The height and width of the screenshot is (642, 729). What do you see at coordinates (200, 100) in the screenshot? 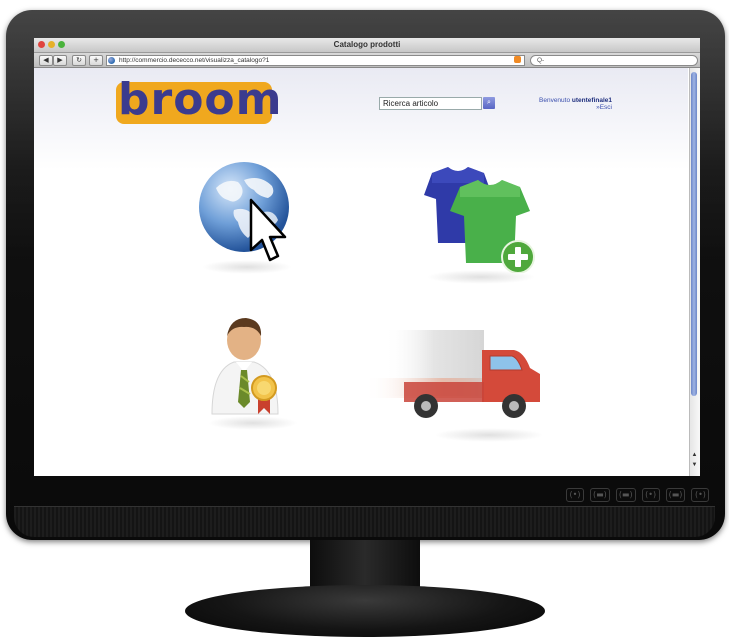
I see `logo: broom` at bounding box center [200, 100].